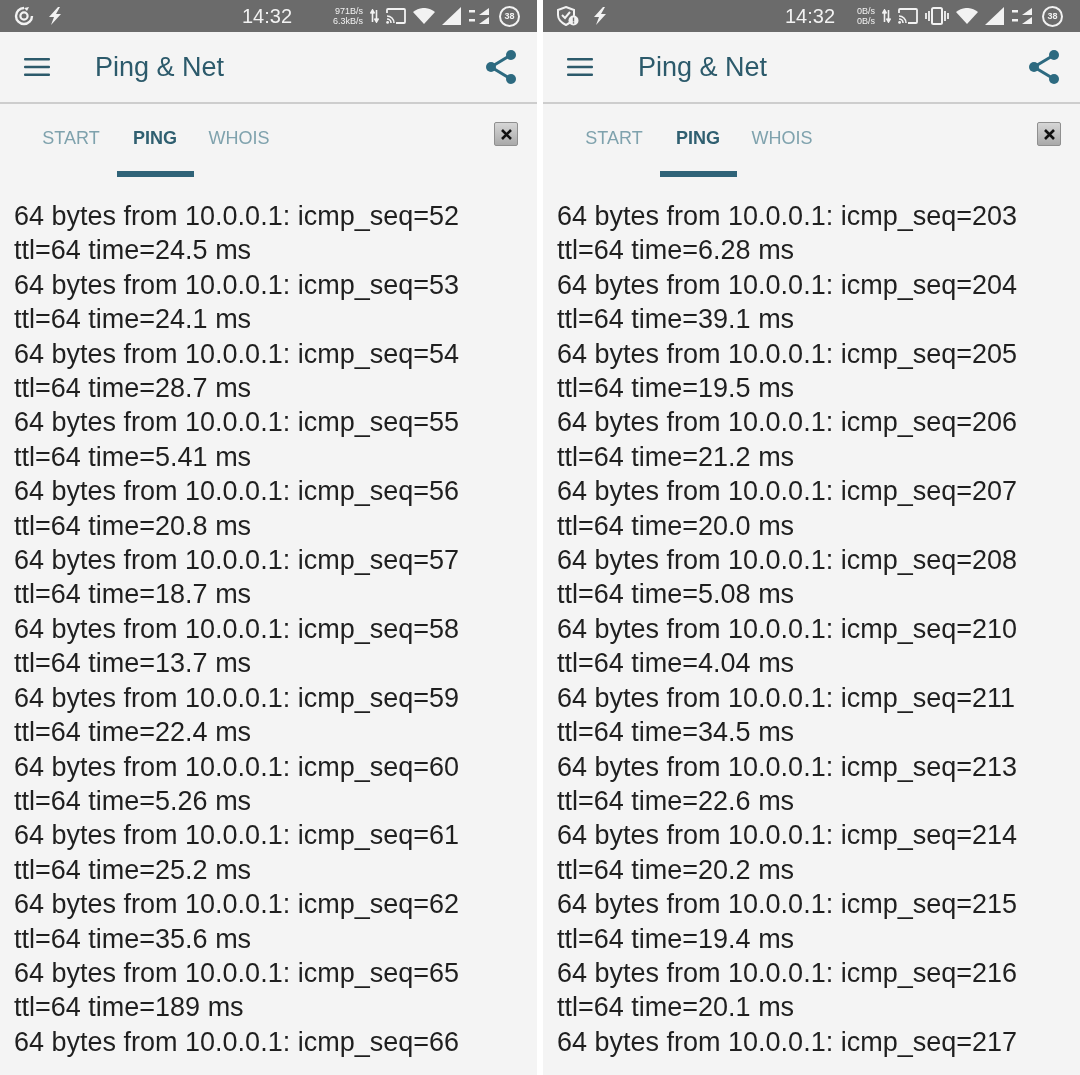  What do you see at coordinates (237, 1042) in the screenshot?
I see `output-line: 64 bytes from 10.0.0.1: icmp_seq=66` at bounding box center [237, 1042].